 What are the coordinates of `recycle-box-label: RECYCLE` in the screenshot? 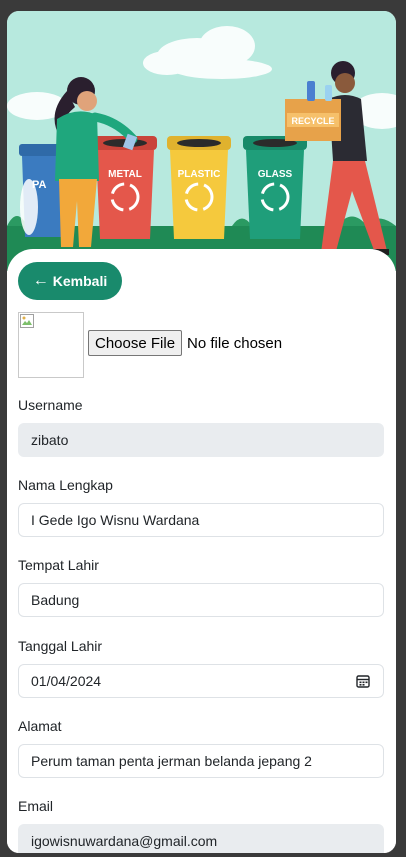 It's located at (312, 121).